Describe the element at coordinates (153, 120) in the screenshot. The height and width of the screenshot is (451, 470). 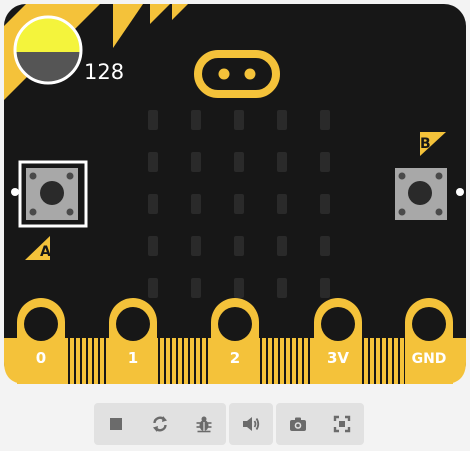
I see `led-r0-c0` at that location.